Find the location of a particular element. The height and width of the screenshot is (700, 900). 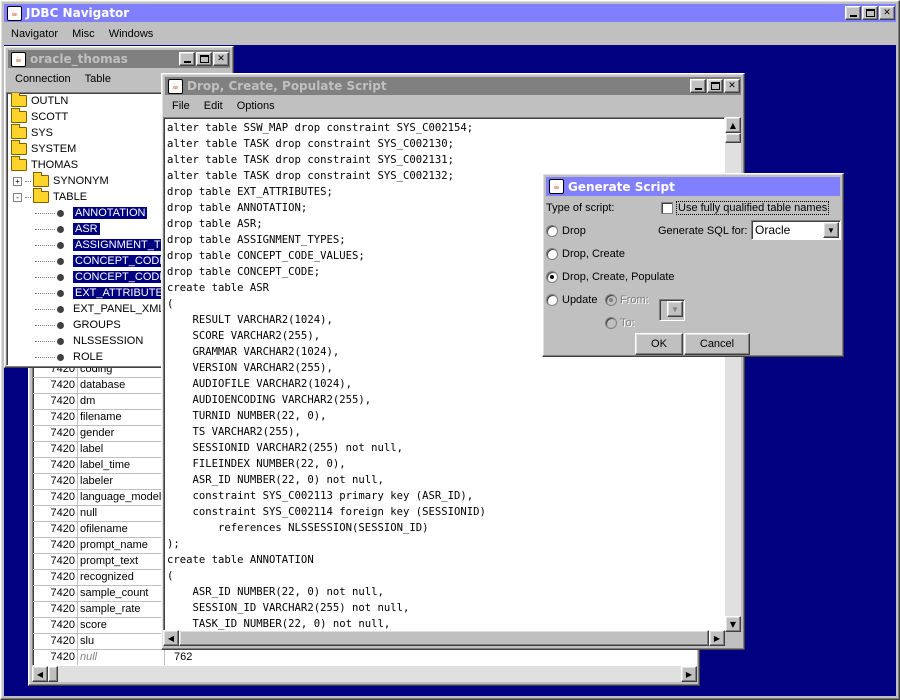

cell-name: filename is located at coordinates (121, 417).